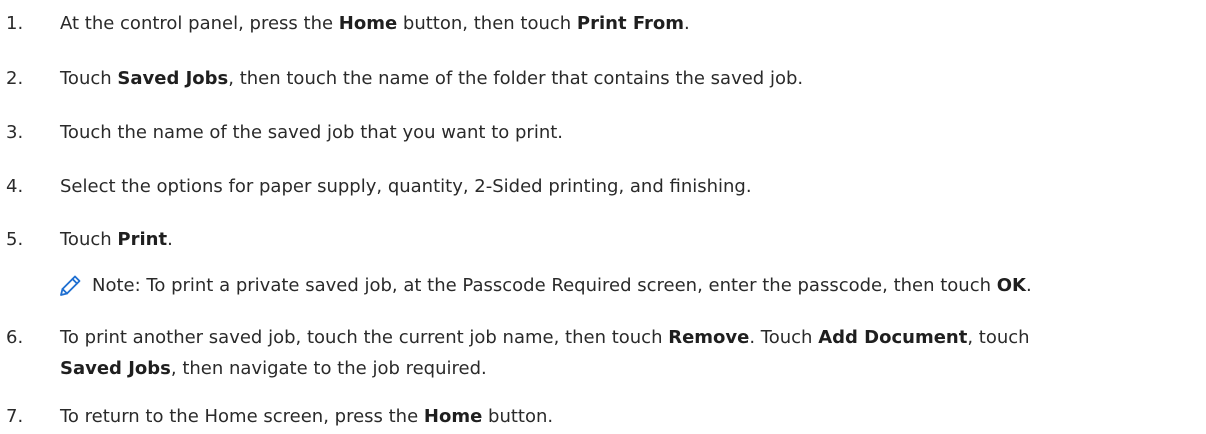 The width and height of the screenshot is (1206, 434). What do you see at coordinates (15, 23) in the screenshot?
I see `step-number: 1.` at bounding box center [15, 23].